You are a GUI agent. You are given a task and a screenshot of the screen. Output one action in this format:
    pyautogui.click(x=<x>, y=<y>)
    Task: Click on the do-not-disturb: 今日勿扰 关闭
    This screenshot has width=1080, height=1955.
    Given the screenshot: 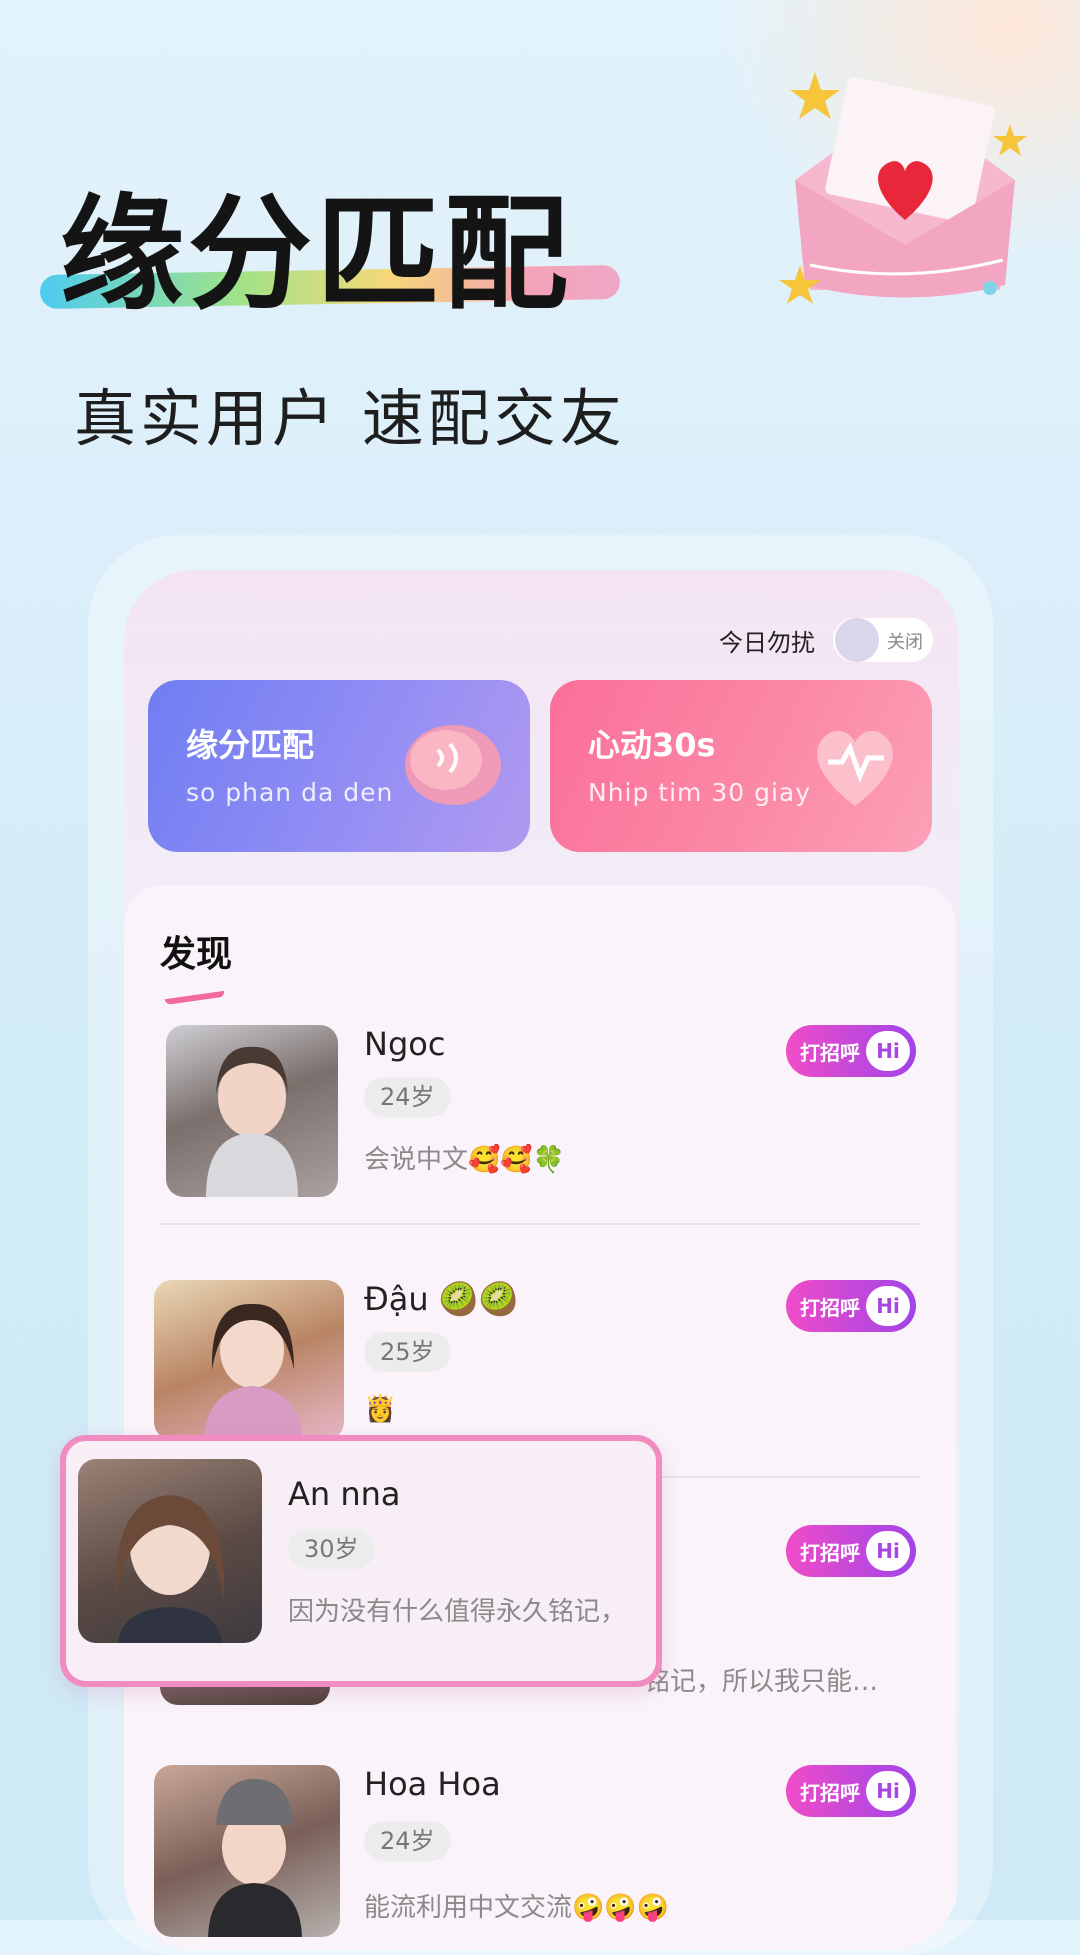 What is the action you would take?
    pyautogui.click(x=826, y=640)
    